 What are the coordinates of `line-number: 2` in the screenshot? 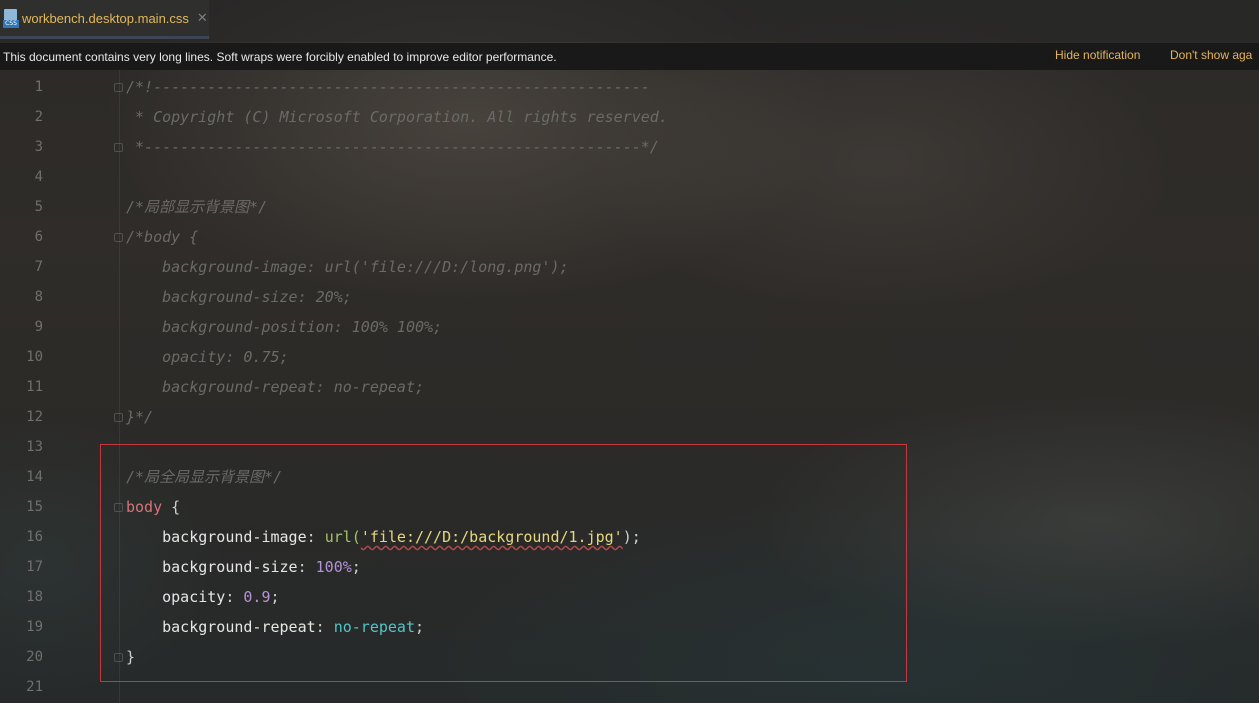 It's located at (38, 117).